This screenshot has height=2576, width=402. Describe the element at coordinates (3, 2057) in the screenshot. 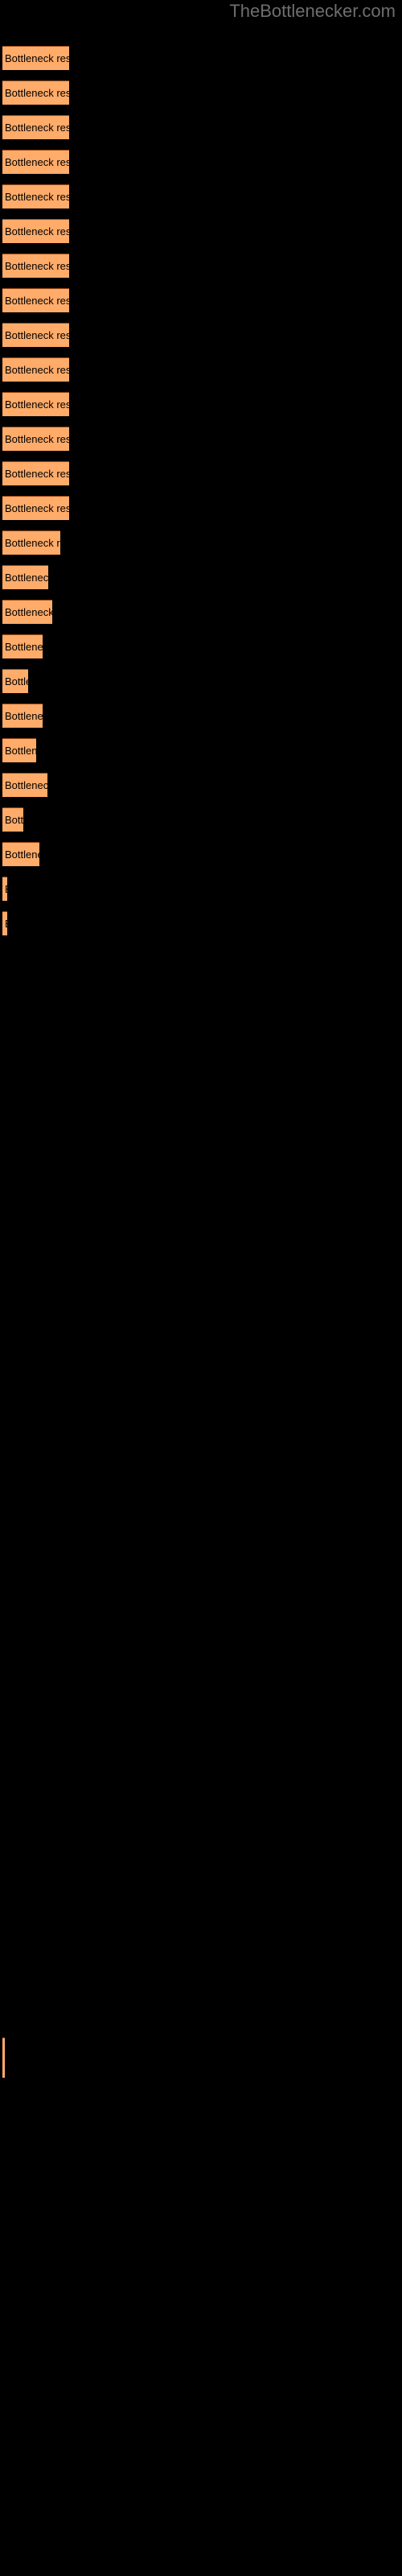

I see `axis-tick-line` at that location.